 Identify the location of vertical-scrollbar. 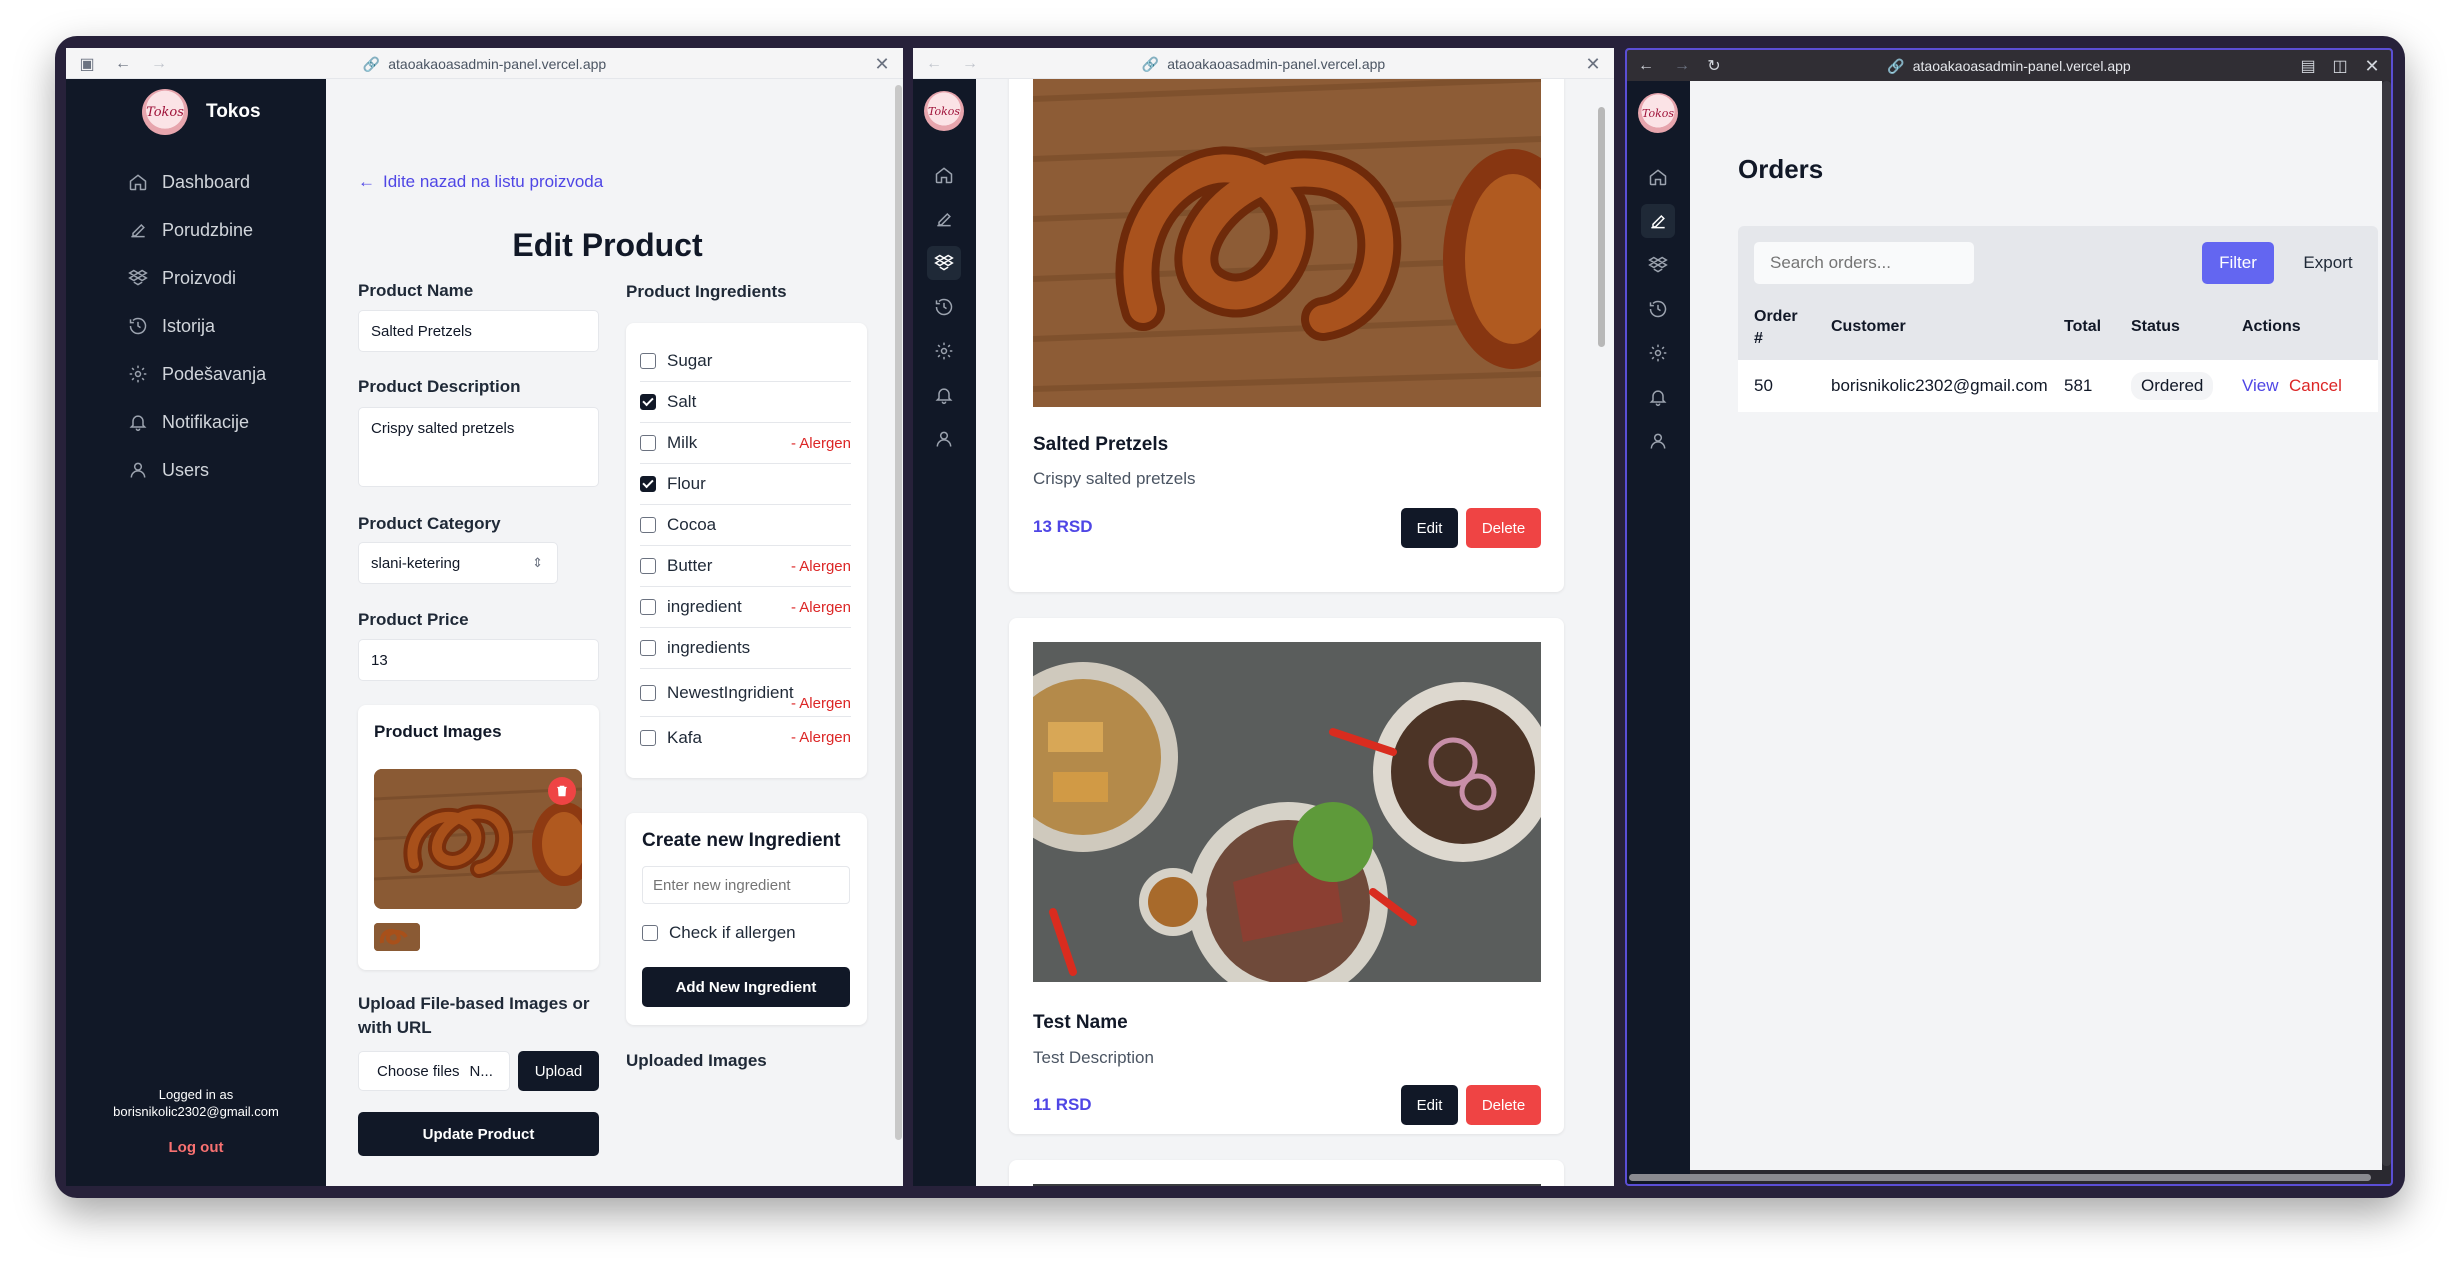
(2386, 623).